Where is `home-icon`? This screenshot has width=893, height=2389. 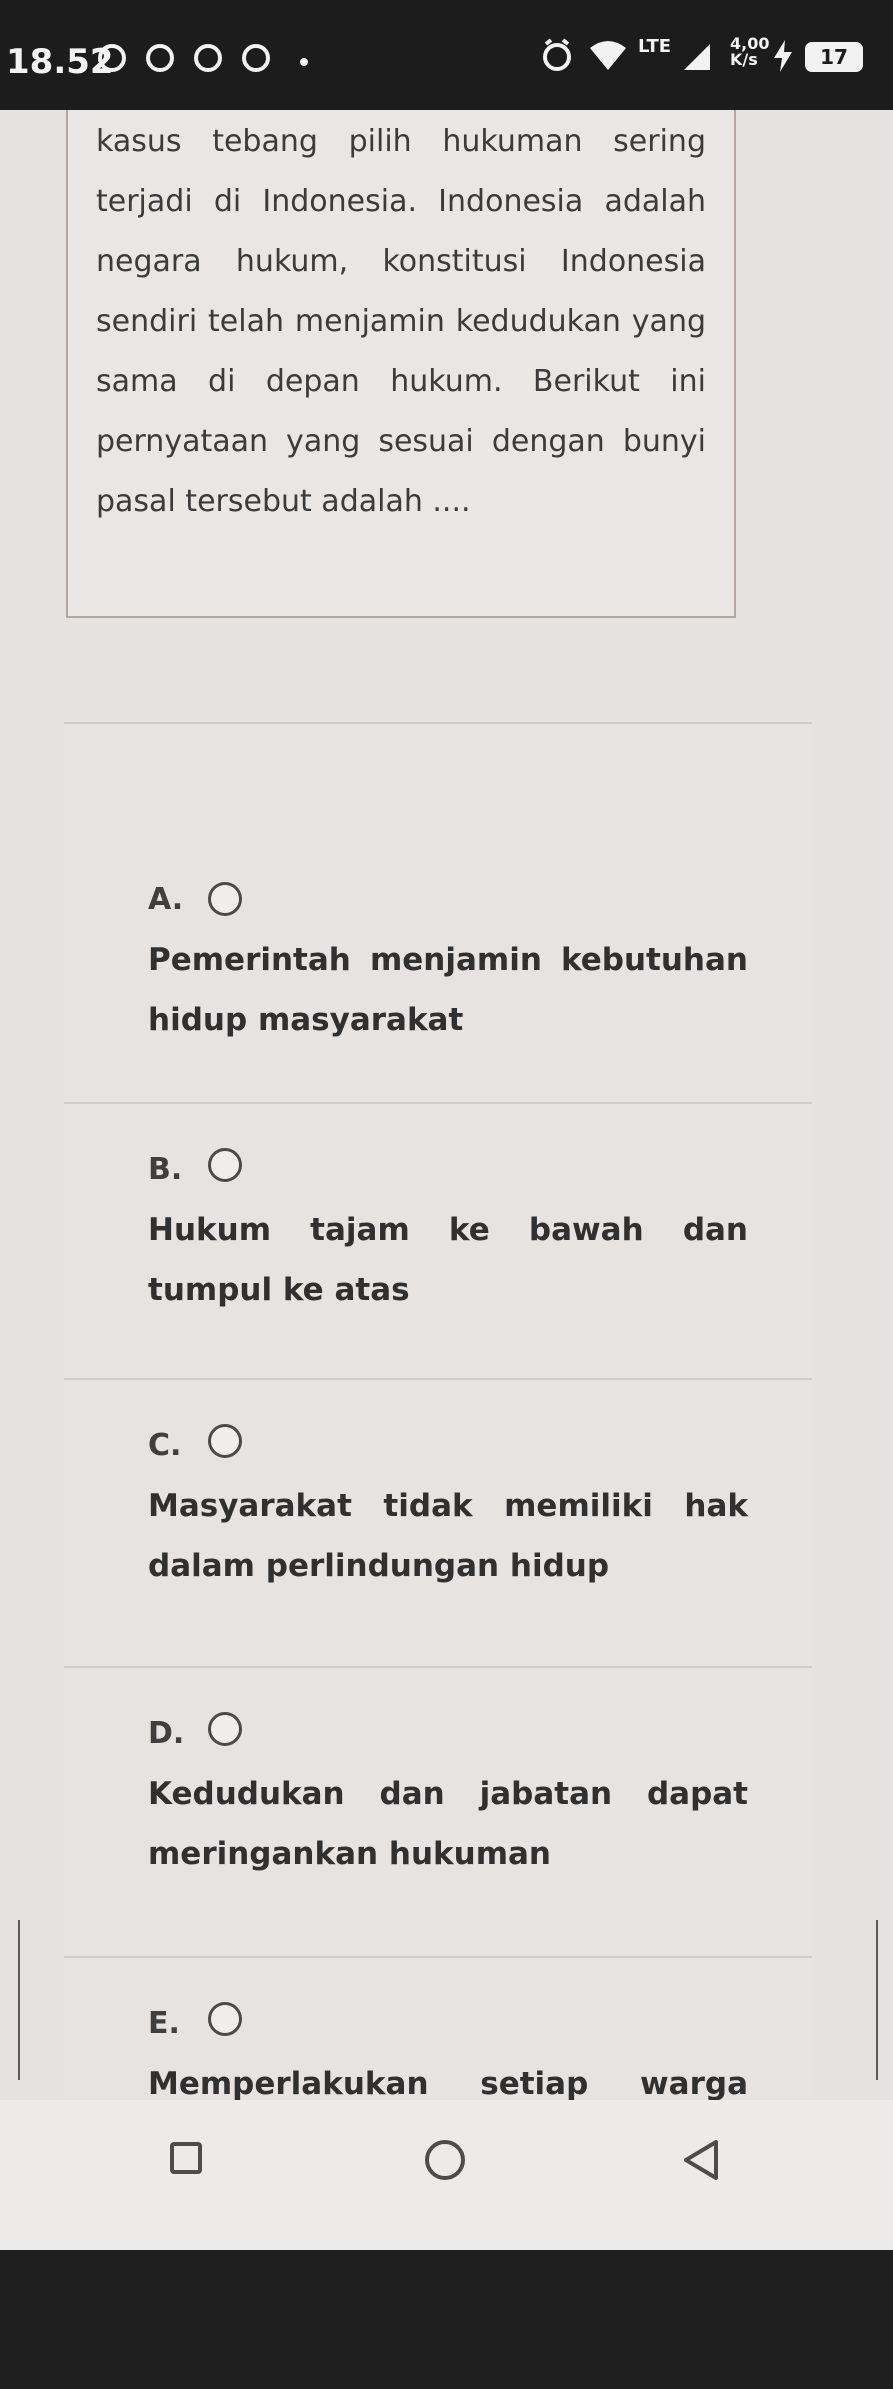 home-icon is located at coordinates (445, 2160).